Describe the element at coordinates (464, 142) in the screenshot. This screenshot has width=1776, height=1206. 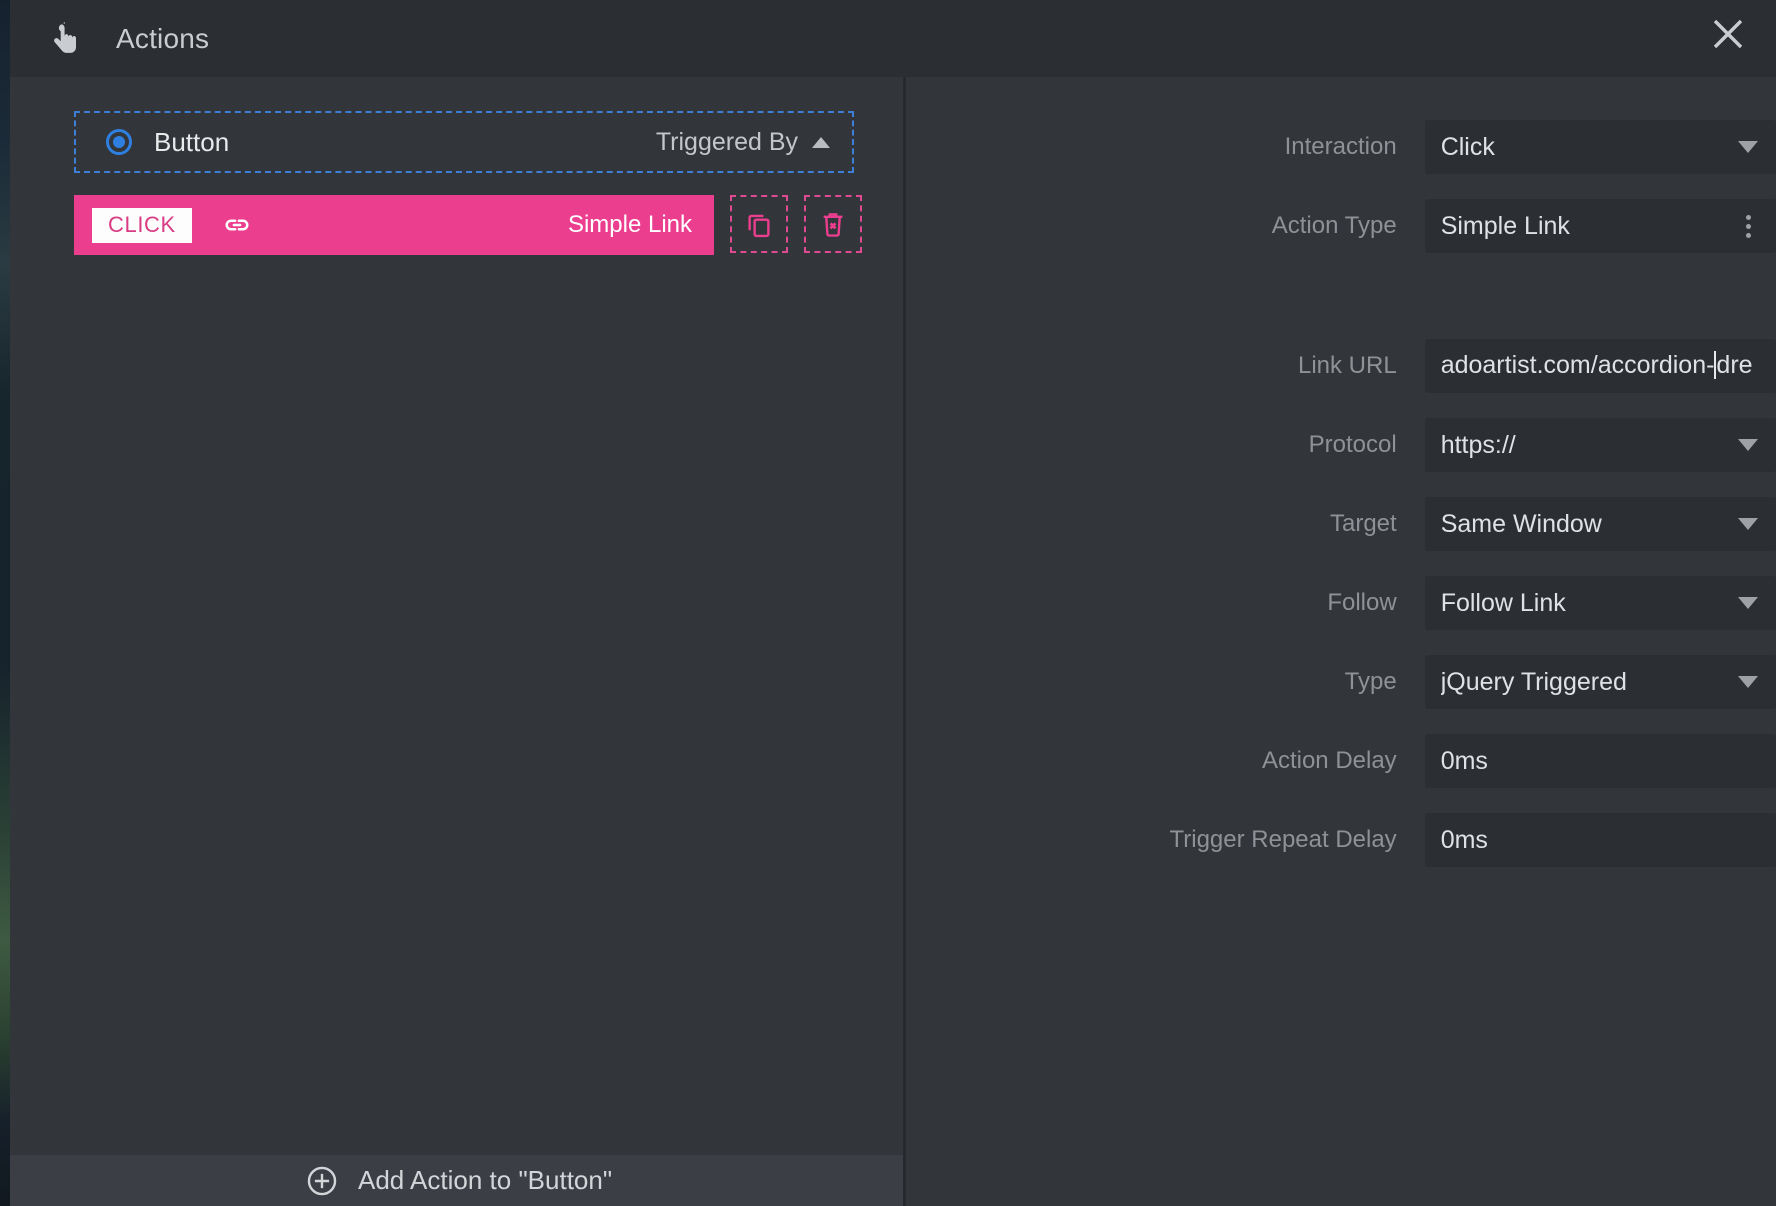
I see `trigger-group-button: Button Triggered By` at that location.